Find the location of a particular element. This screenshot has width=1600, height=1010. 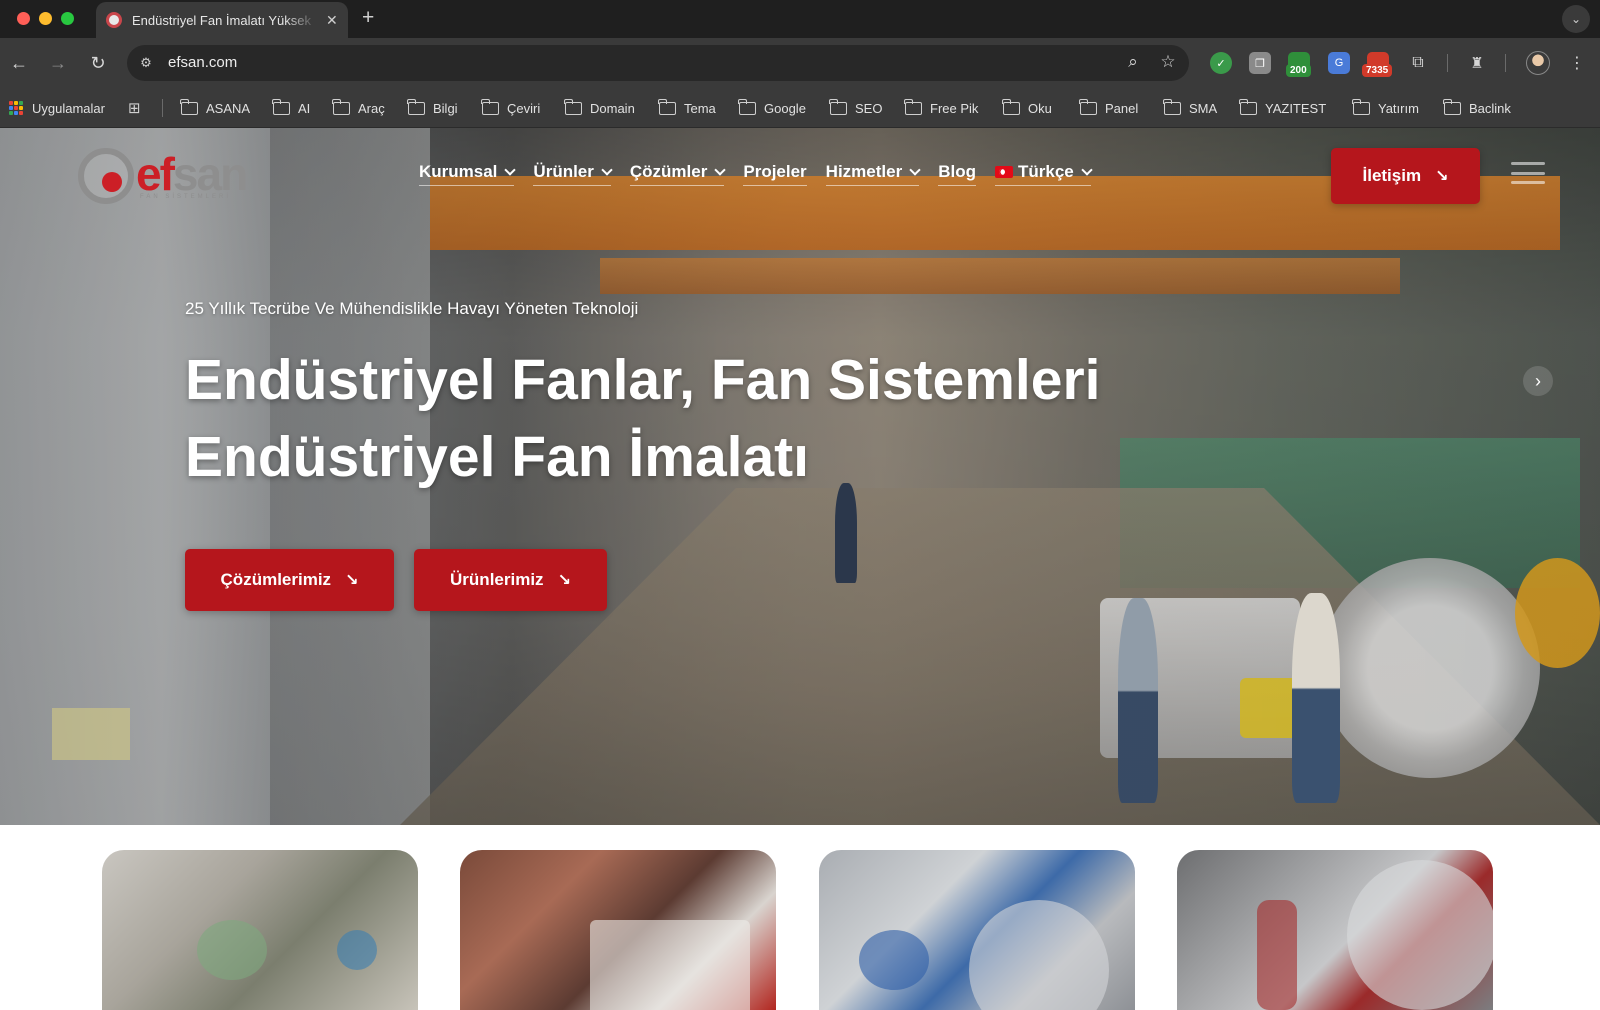

site-logo: efsan FAN SİSTEMLERİ is located at coordinates (163, 176).